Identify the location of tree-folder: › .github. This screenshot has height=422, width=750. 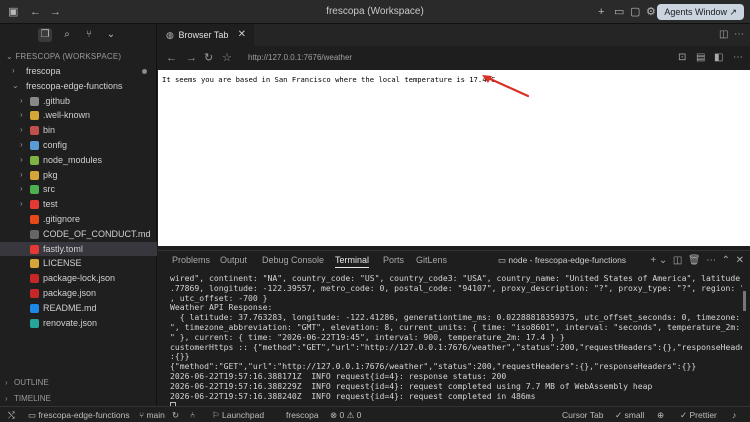
(78, 101).